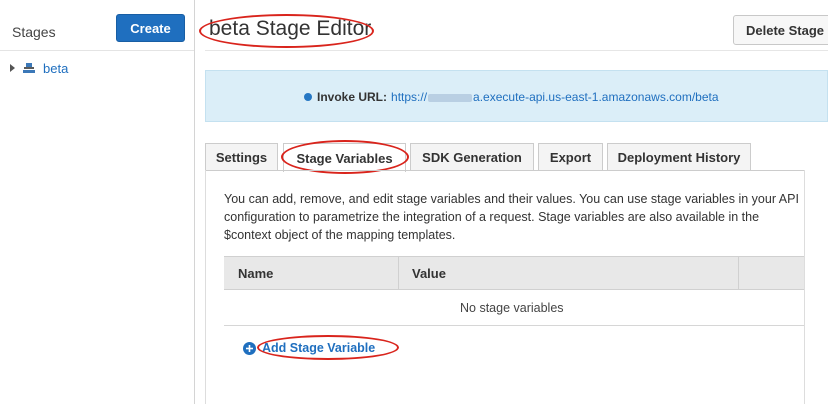  I want to click on page-title-container: beta Stage Editor, so click(286, 31).